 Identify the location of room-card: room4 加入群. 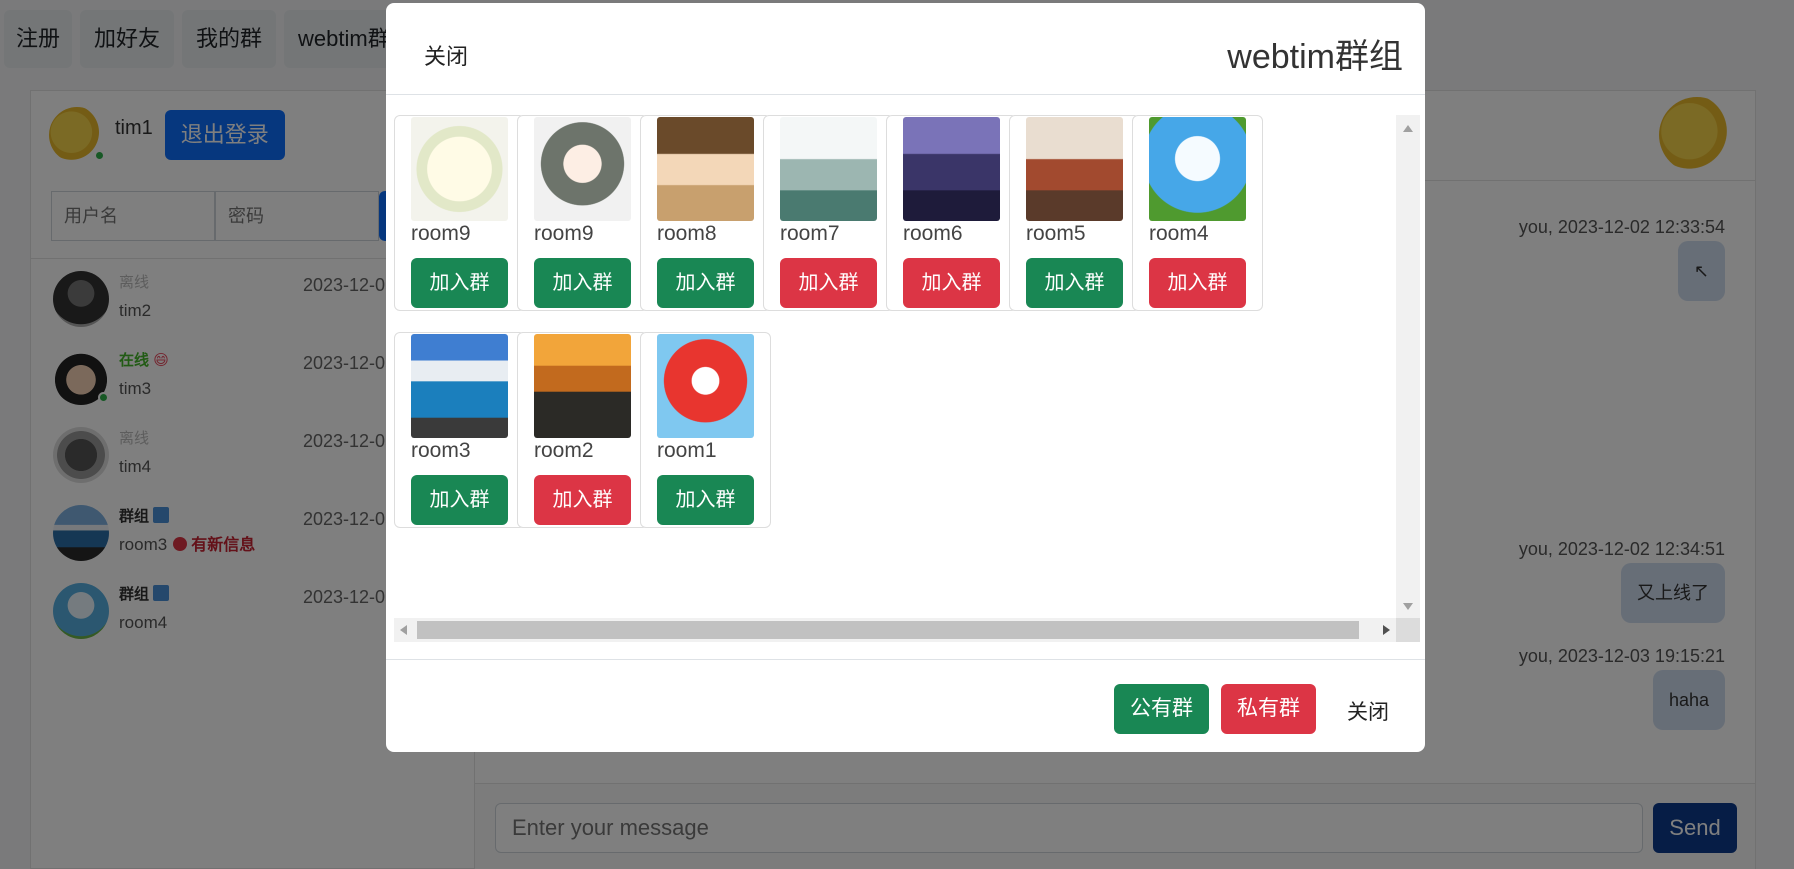
(1197, 213).